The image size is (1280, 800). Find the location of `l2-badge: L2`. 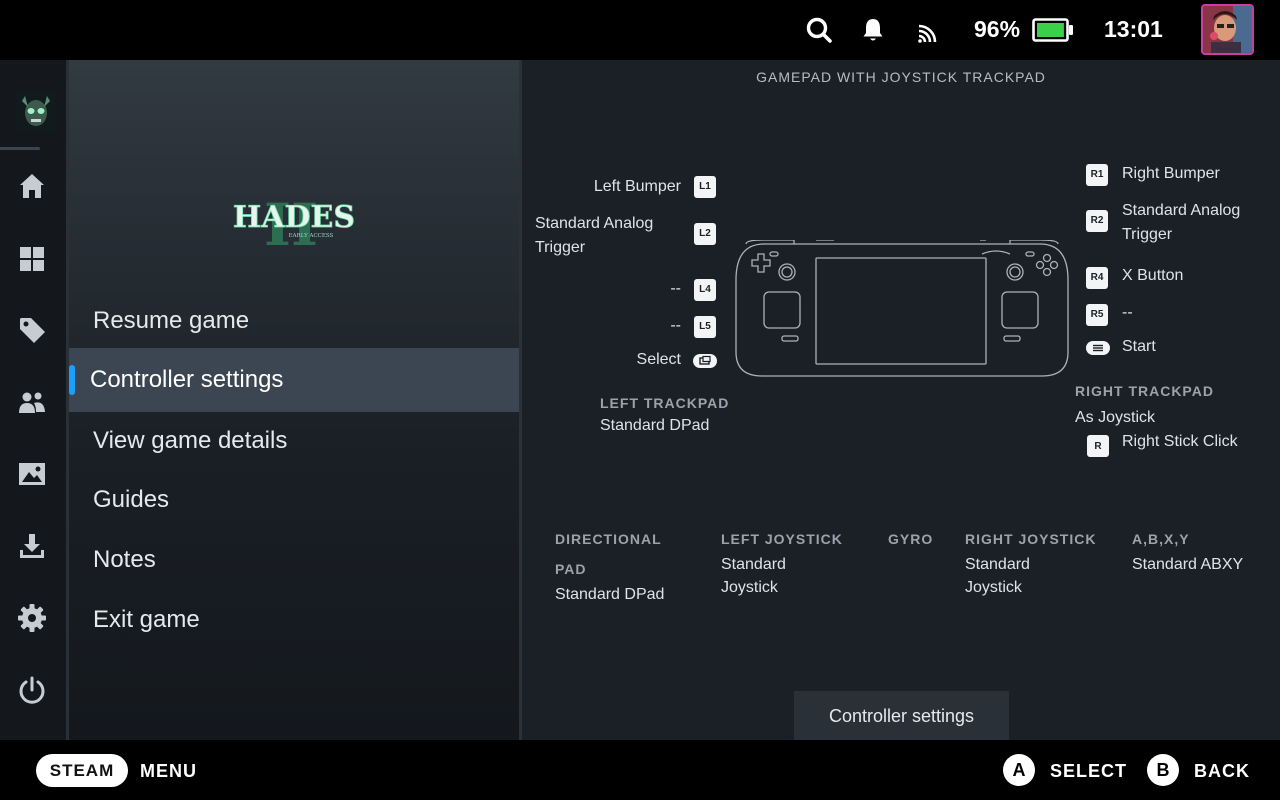

l2-badge: L2 is located at coordinates (705, 234).